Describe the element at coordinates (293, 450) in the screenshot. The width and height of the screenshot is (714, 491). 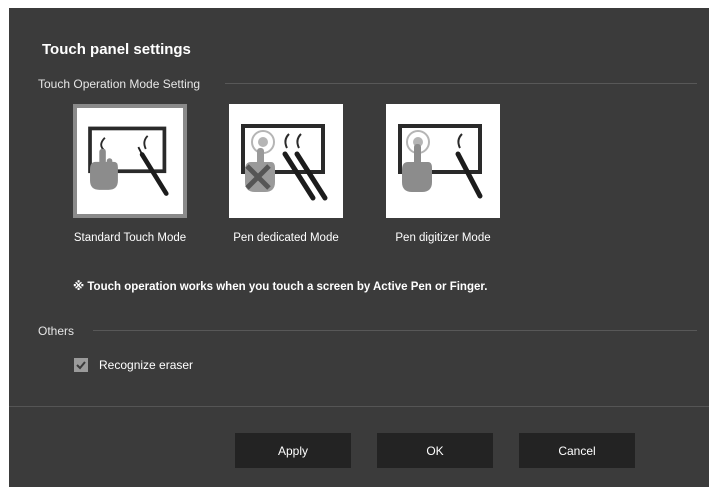
I see `apply-button: Apply` at that location.